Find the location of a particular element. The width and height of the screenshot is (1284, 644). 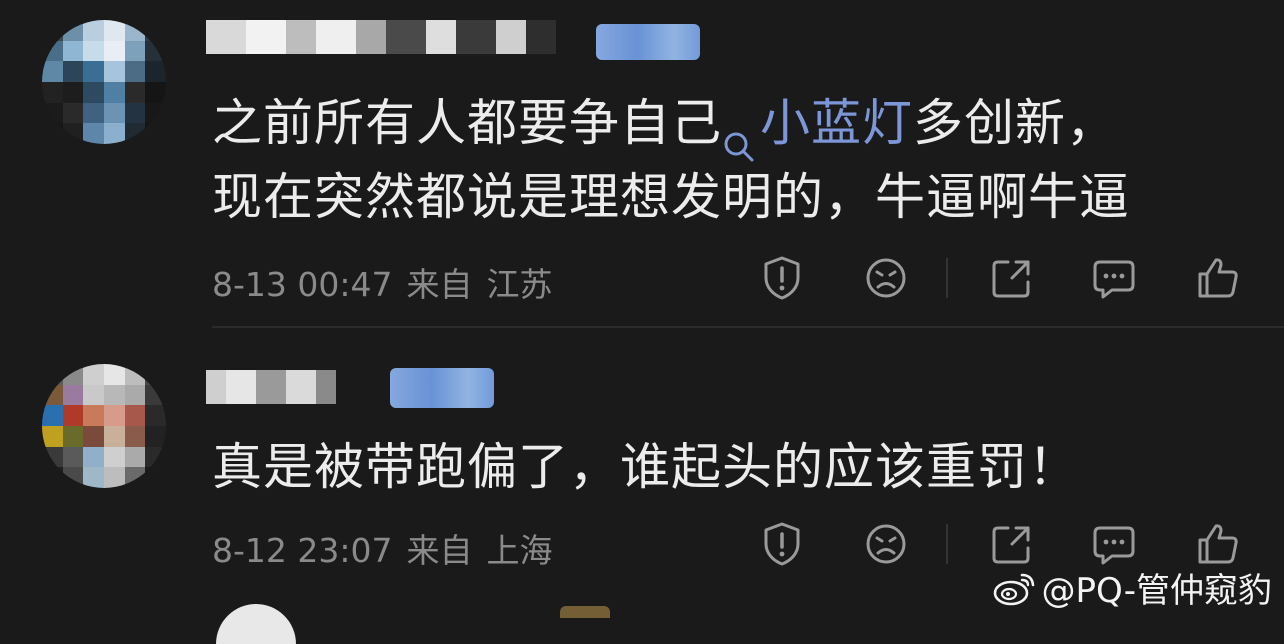

comment-text-part: 多创新， is located at coordinates (1015, 123).